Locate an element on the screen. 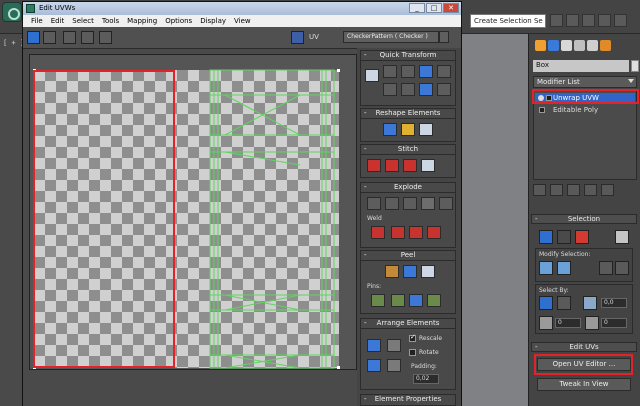 The image size is (640, 406). stitch-settings-icon is located at coordinates (428, 165).